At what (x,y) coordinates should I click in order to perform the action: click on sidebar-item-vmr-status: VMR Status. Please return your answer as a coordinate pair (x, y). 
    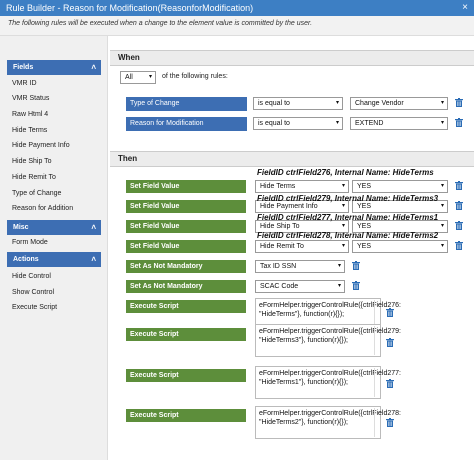
    Looking at the image, I should click on (30, 98).